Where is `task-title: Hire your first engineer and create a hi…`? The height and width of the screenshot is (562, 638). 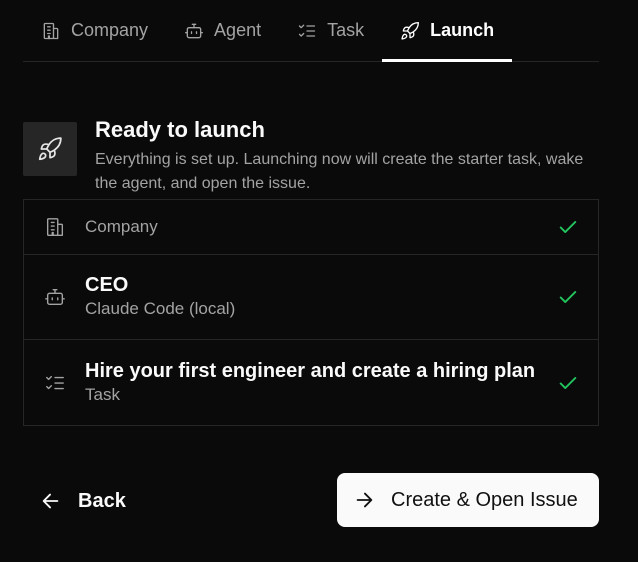 task-title: Hire your first engineer and create a hi… is located at coordinates (310, 370).